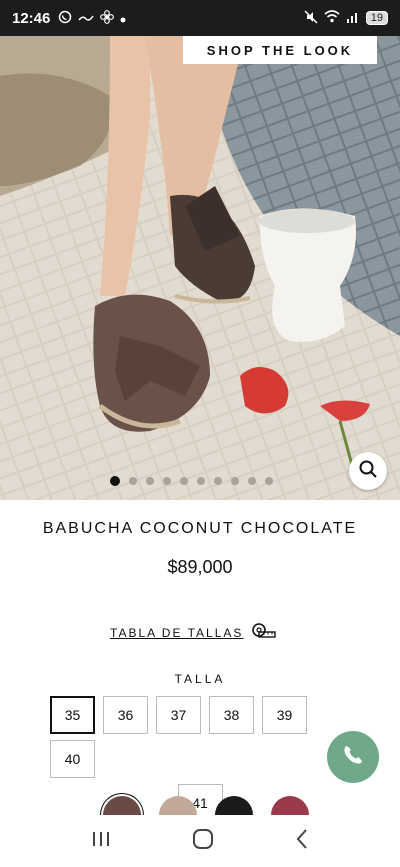 The width and height of the screenshot is (400, 867). Describe the element at coordinates (65, 18) in the screenshot. I see `whatsapp-icon` at that location.